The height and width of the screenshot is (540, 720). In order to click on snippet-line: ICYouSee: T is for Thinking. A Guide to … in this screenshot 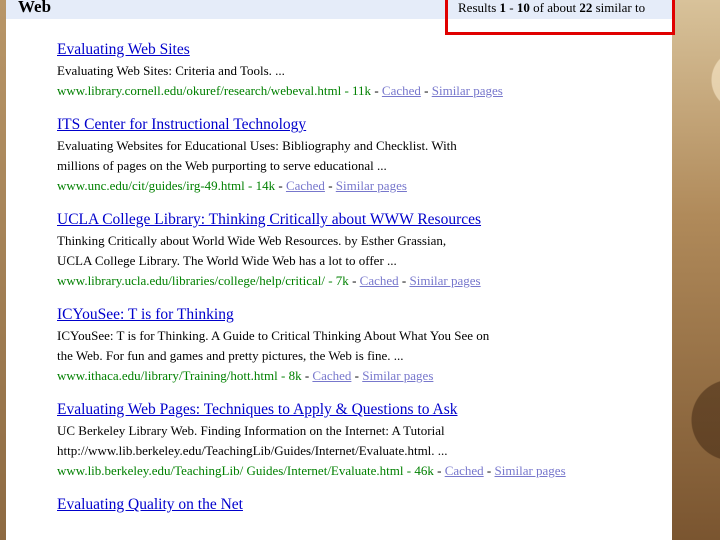, I will do `click(273, 335)`.